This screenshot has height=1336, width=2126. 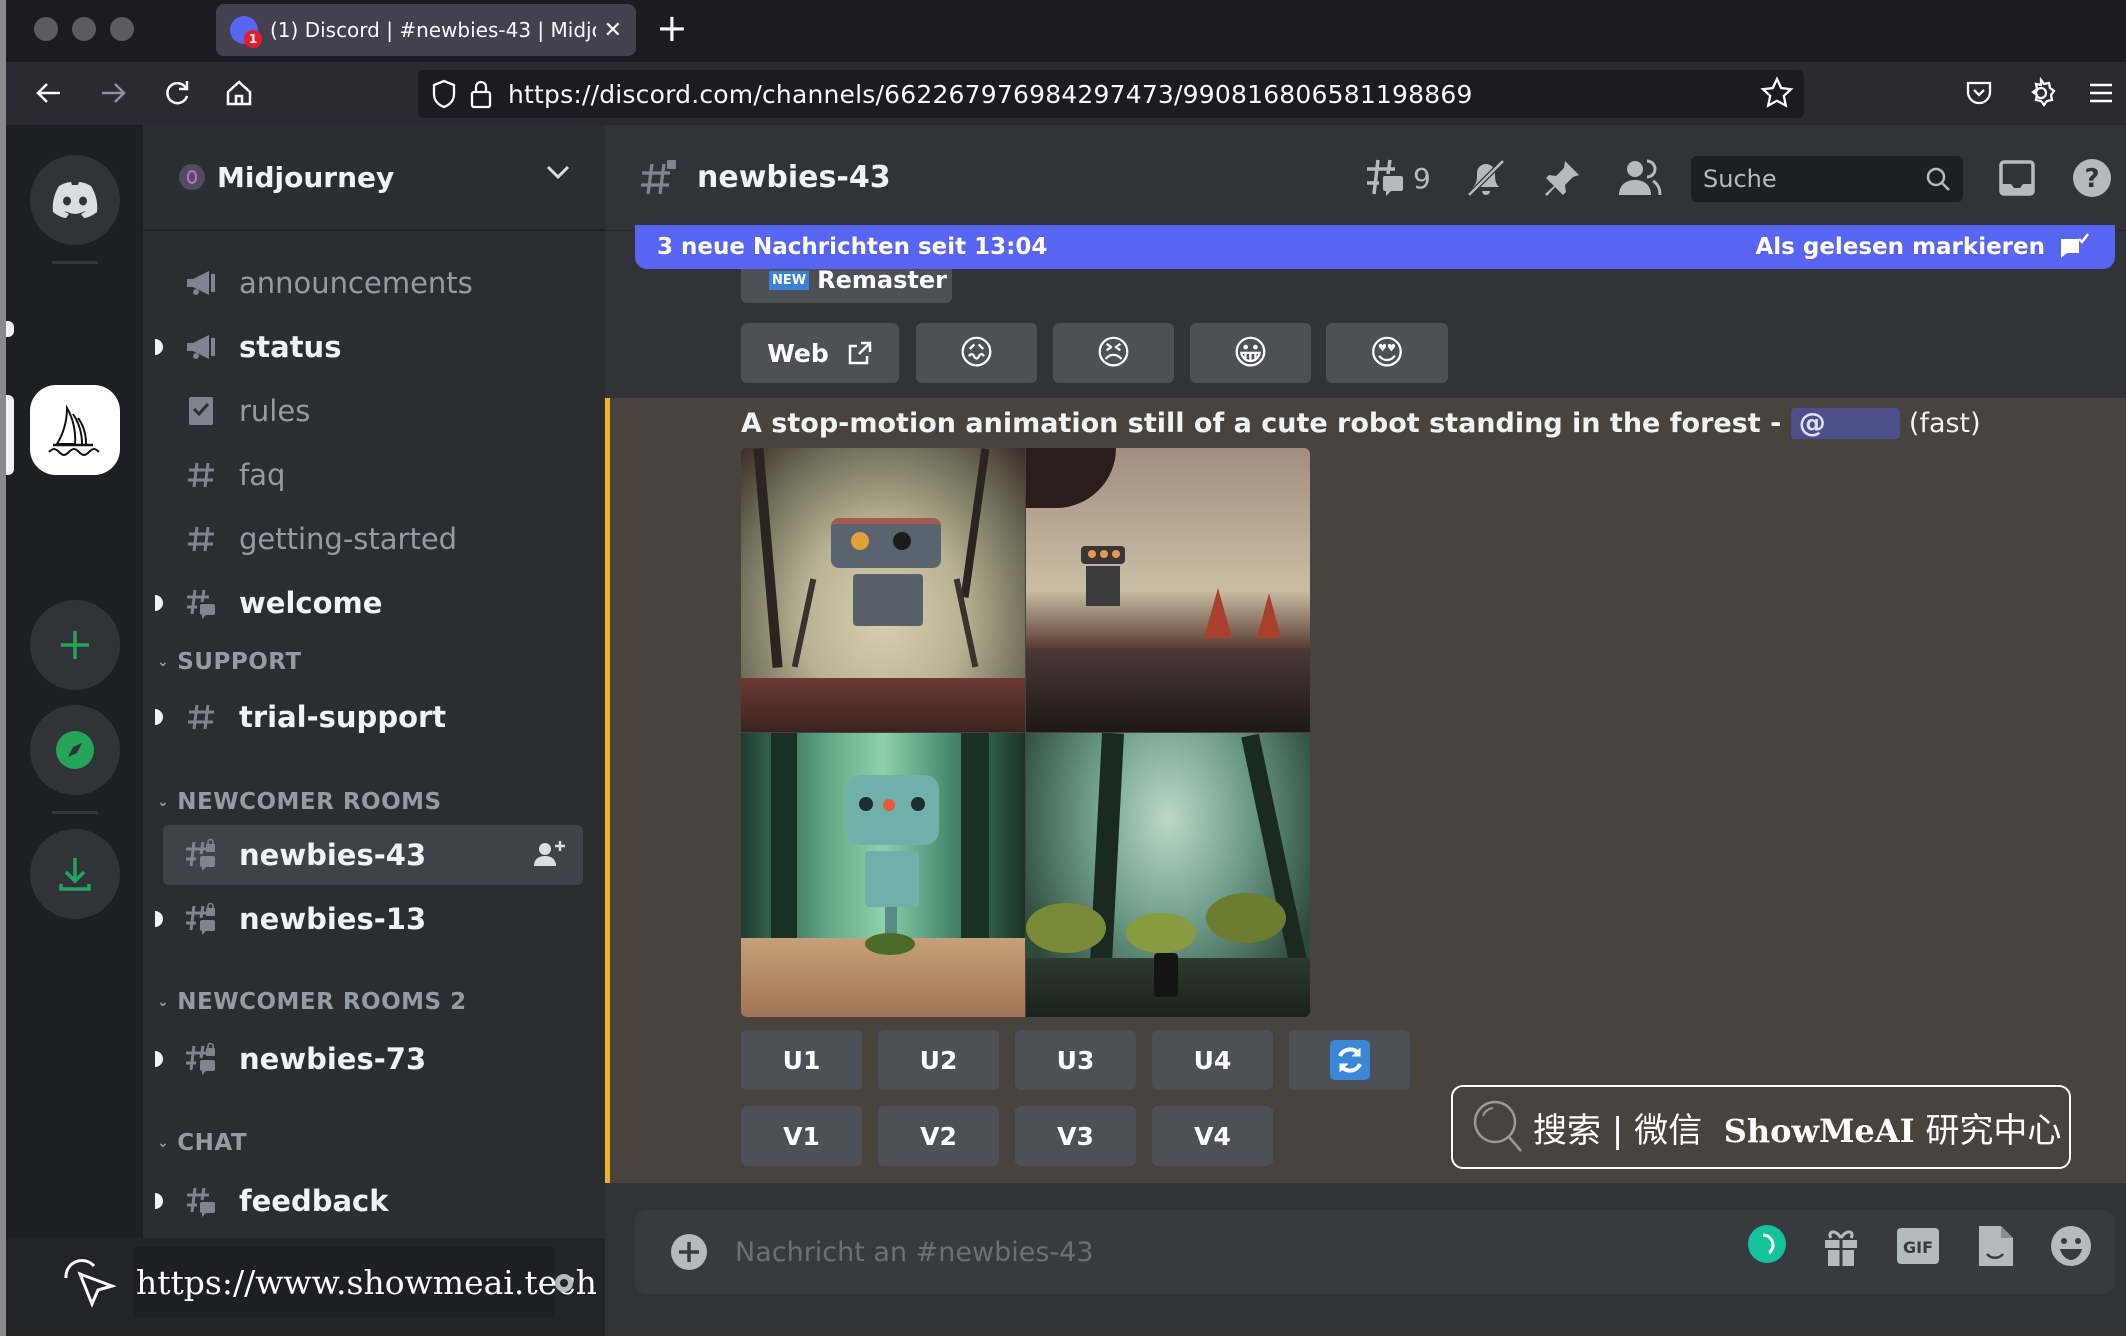 What do you see at coordinates (373, 539) in the screenshot?
I see `channel-getting-started: getting-started` at bounding box center [373, 539].